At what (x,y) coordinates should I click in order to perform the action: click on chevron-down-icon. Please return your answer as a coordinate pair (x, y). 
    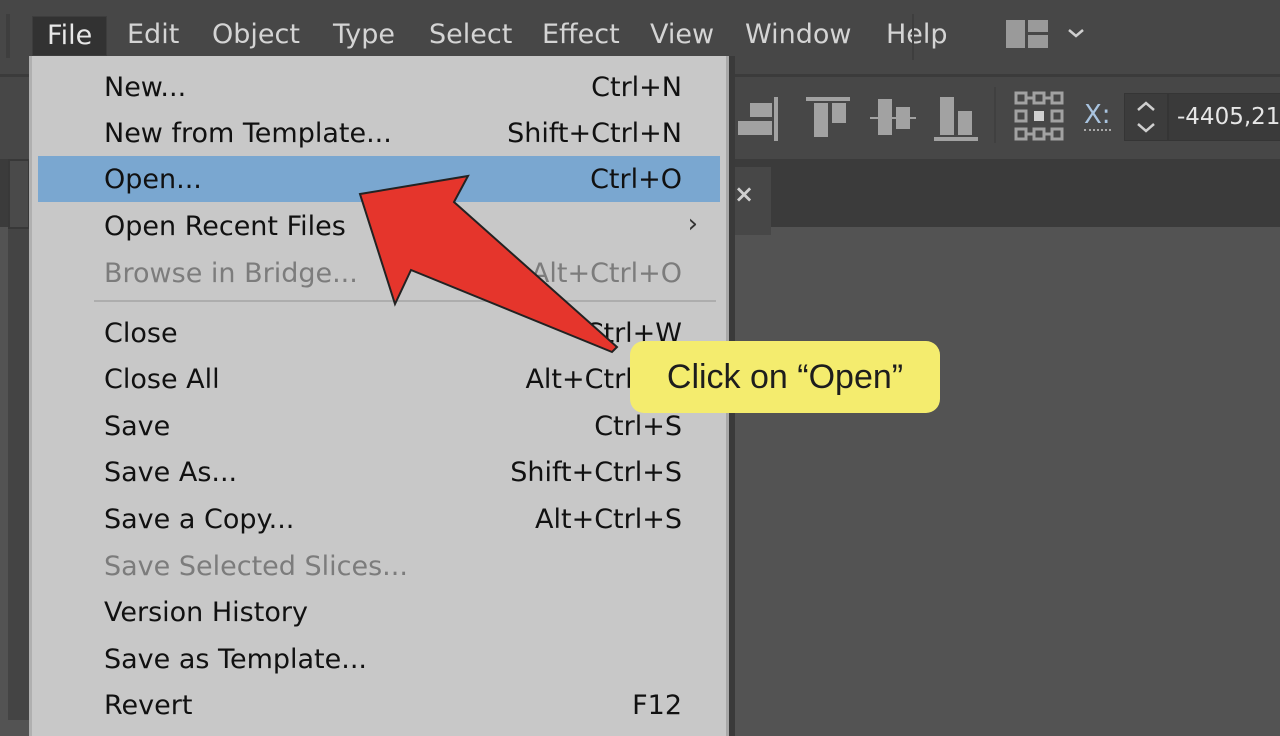
    Looking at the image, I should click on (1076, 33).